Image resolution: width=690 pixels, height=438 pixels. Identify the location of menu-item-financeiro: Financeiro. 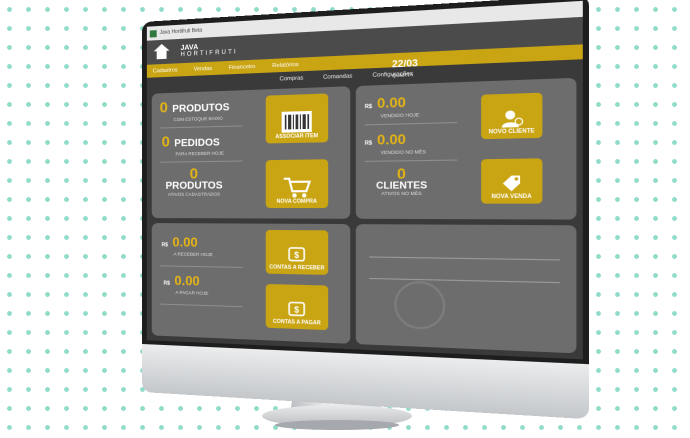
(242, 66).